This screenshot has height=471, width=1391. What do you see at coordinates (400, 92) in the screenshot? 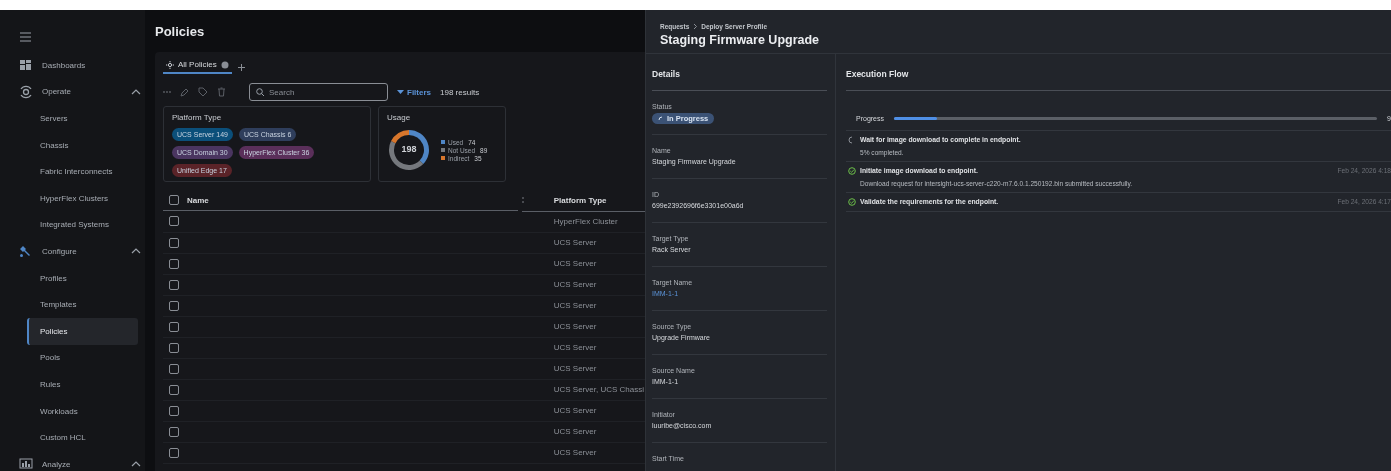
I see `funnel-icon` at bounding box center [400, 92].